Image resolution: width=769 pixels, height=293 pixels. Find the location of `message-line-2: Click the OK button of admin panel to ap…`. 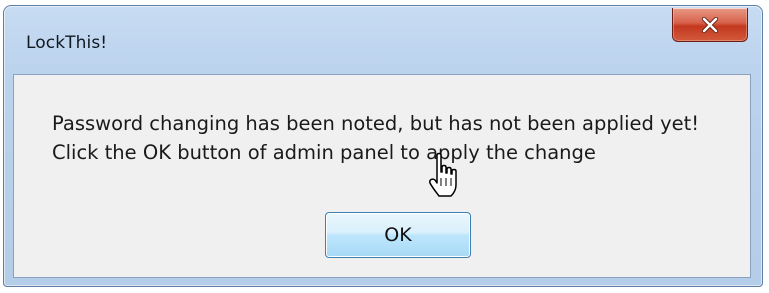

message-line-2: Click the OK button of admin panel to ap… is located at coordinates (324, 152).